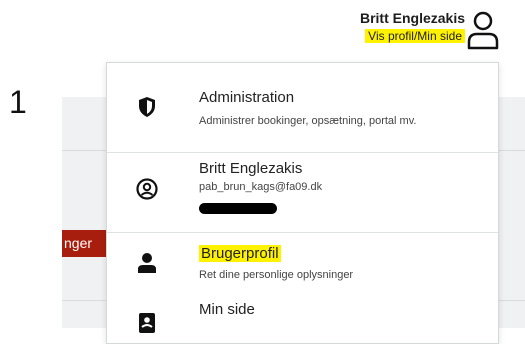  I want to click on menu-user-email: pab_brun_kags@fa09.dk, so click(261, 187).